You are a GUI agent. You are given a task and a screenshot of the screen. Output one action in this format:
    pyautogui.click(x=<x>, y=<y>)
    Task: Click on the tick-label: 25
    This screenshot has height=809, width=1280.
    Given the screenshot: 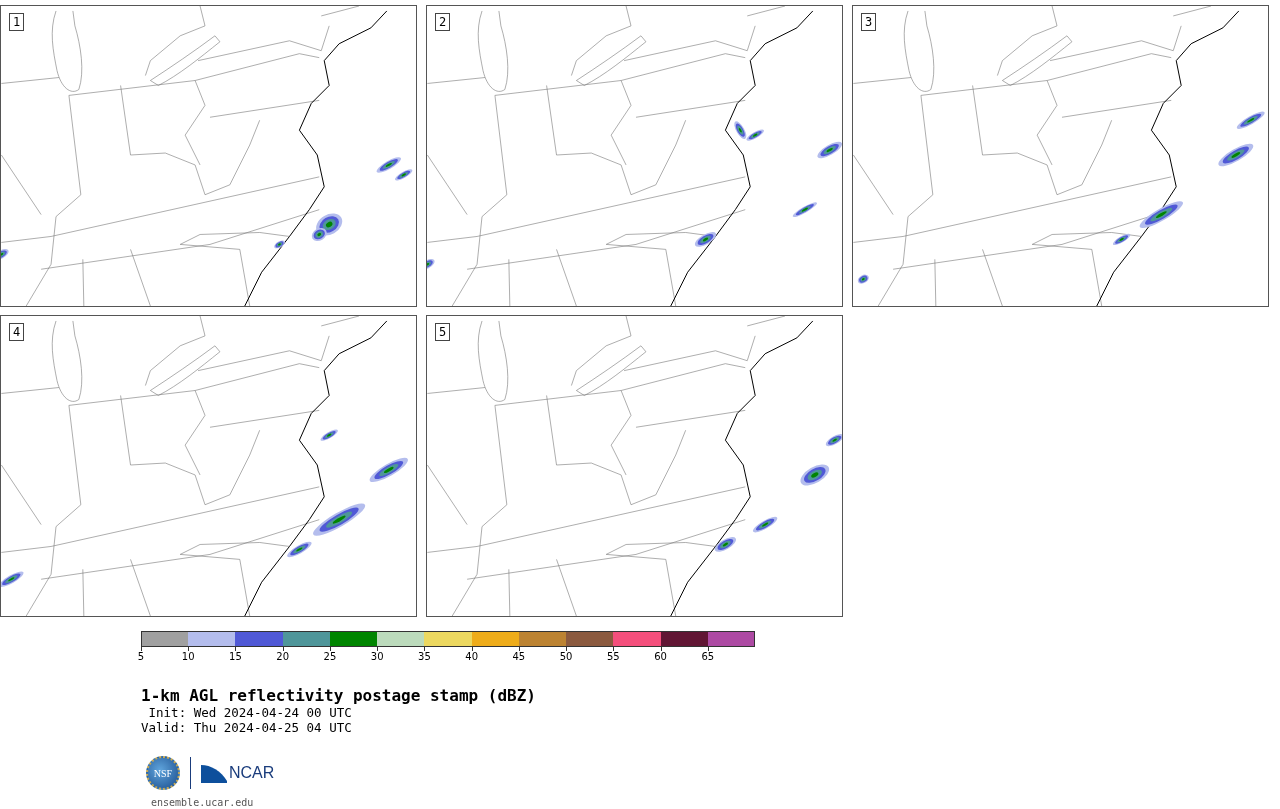 What is the action you would take?
    pyautogui.click(x=330, y=657)
    